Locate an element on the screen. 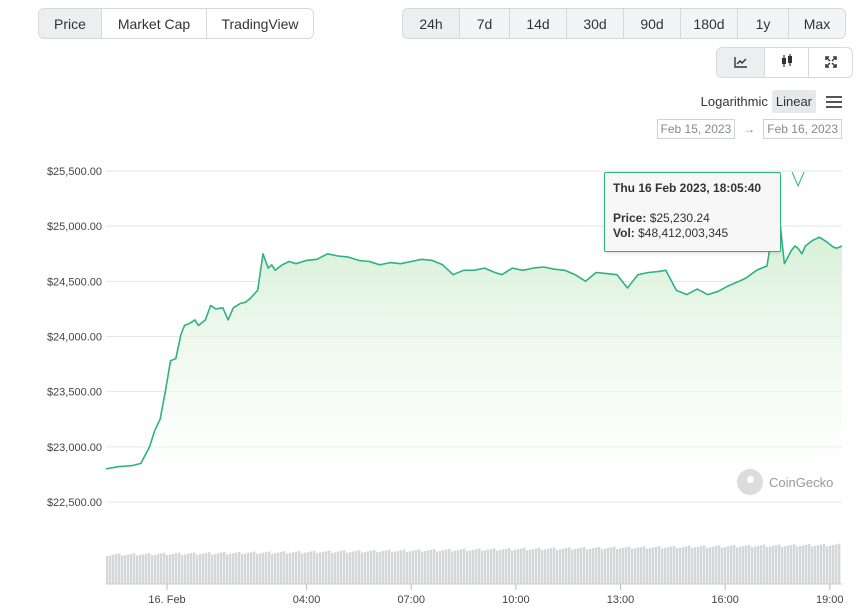 The height and width of the screenshot is (612, 868). tooltip-title: Thu 16 Feb 2023, 18:05:40 is located at coordinates (687, 188).